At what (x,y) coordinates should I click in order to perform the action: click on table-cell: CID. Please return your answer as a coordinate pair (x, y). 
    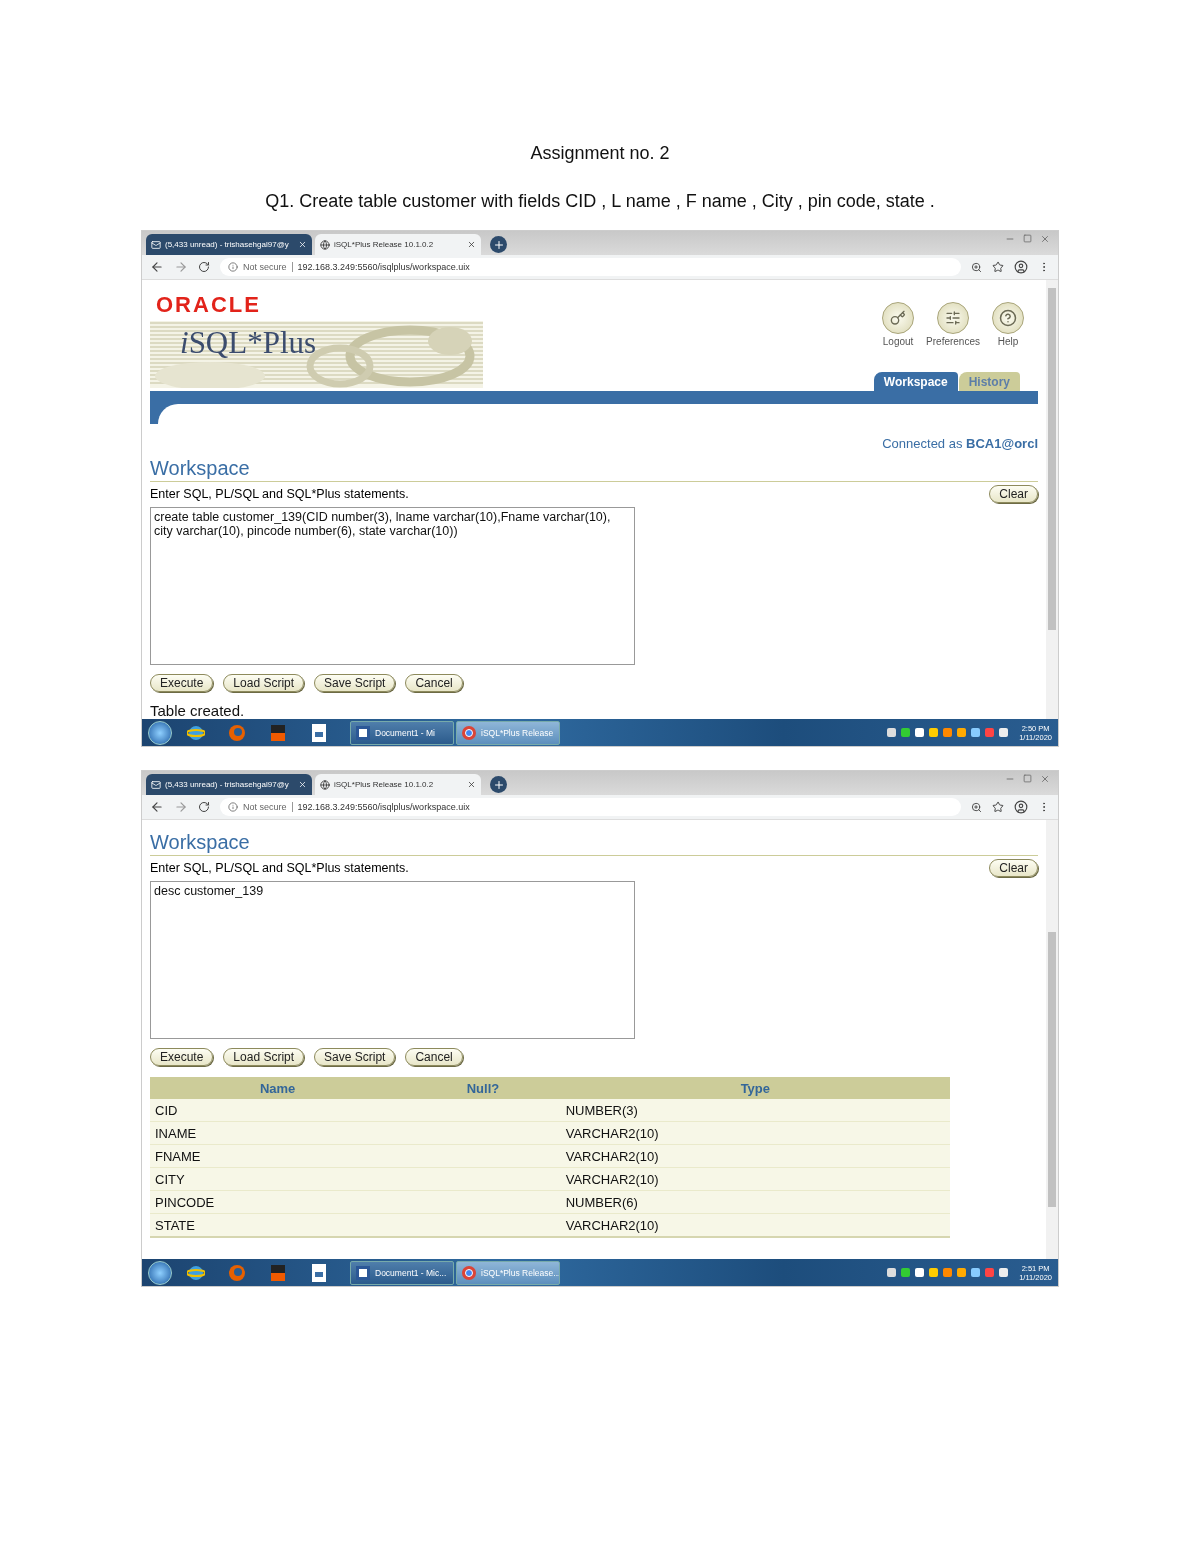
    Looking at the image, I should click on (278, 1110).